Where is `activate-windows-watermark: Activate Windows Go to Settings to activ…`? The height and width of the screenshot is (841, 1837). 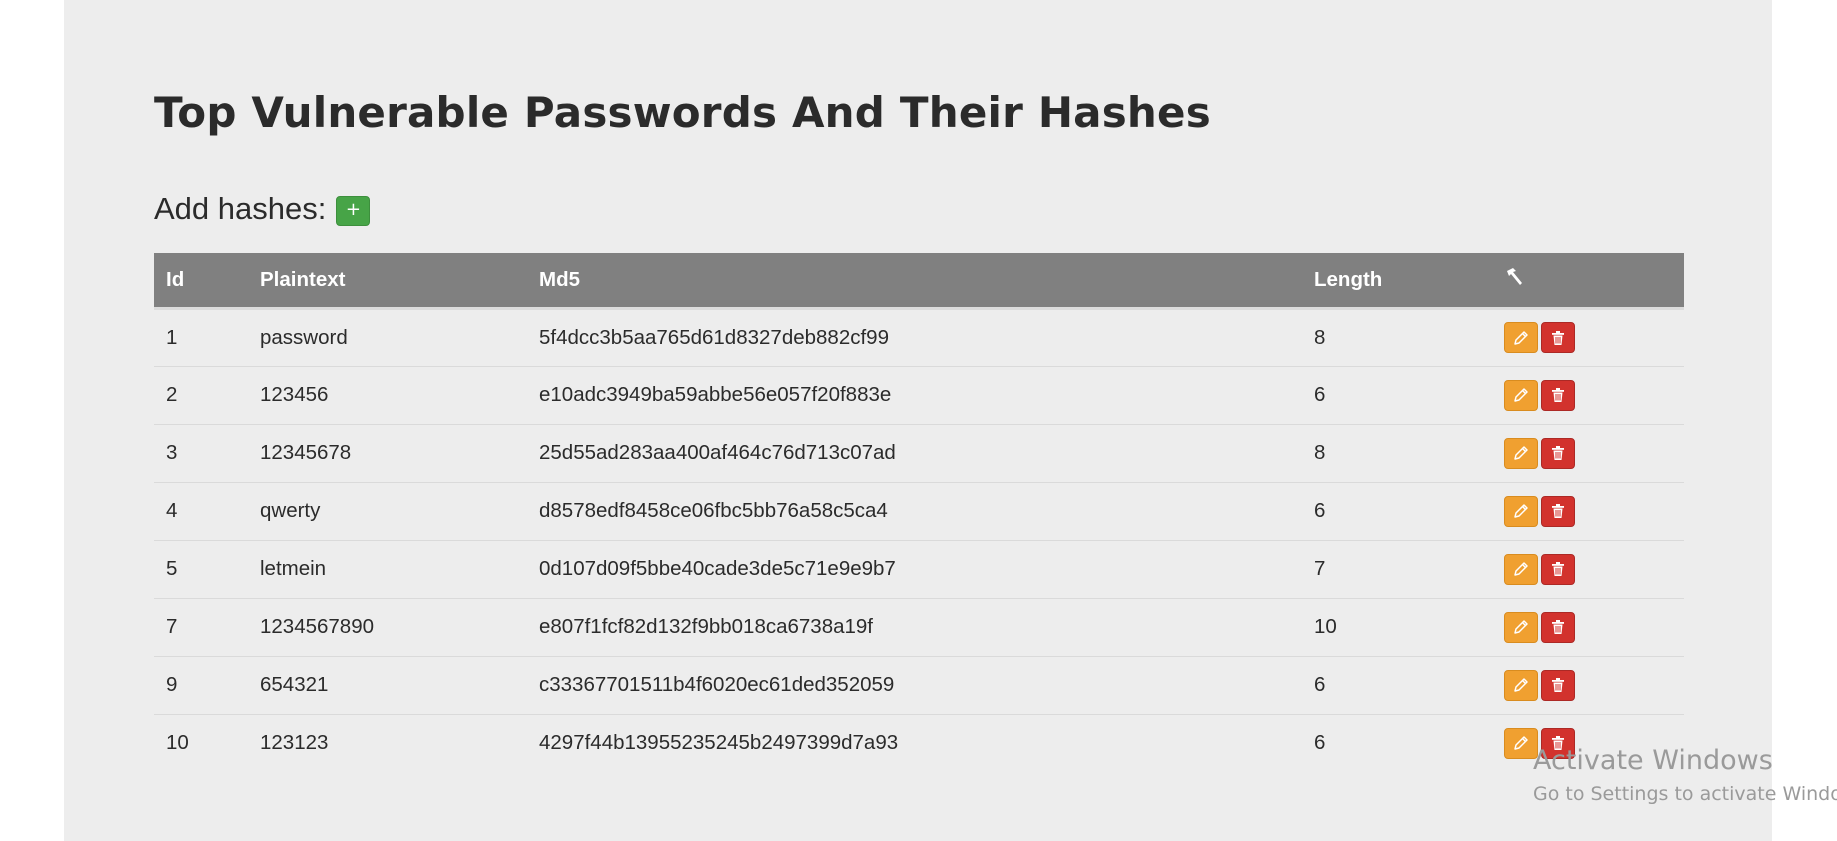
activate-windows-watermark: Activate Windows Go to Settings to activ… is located at coordinates (1685, 776).